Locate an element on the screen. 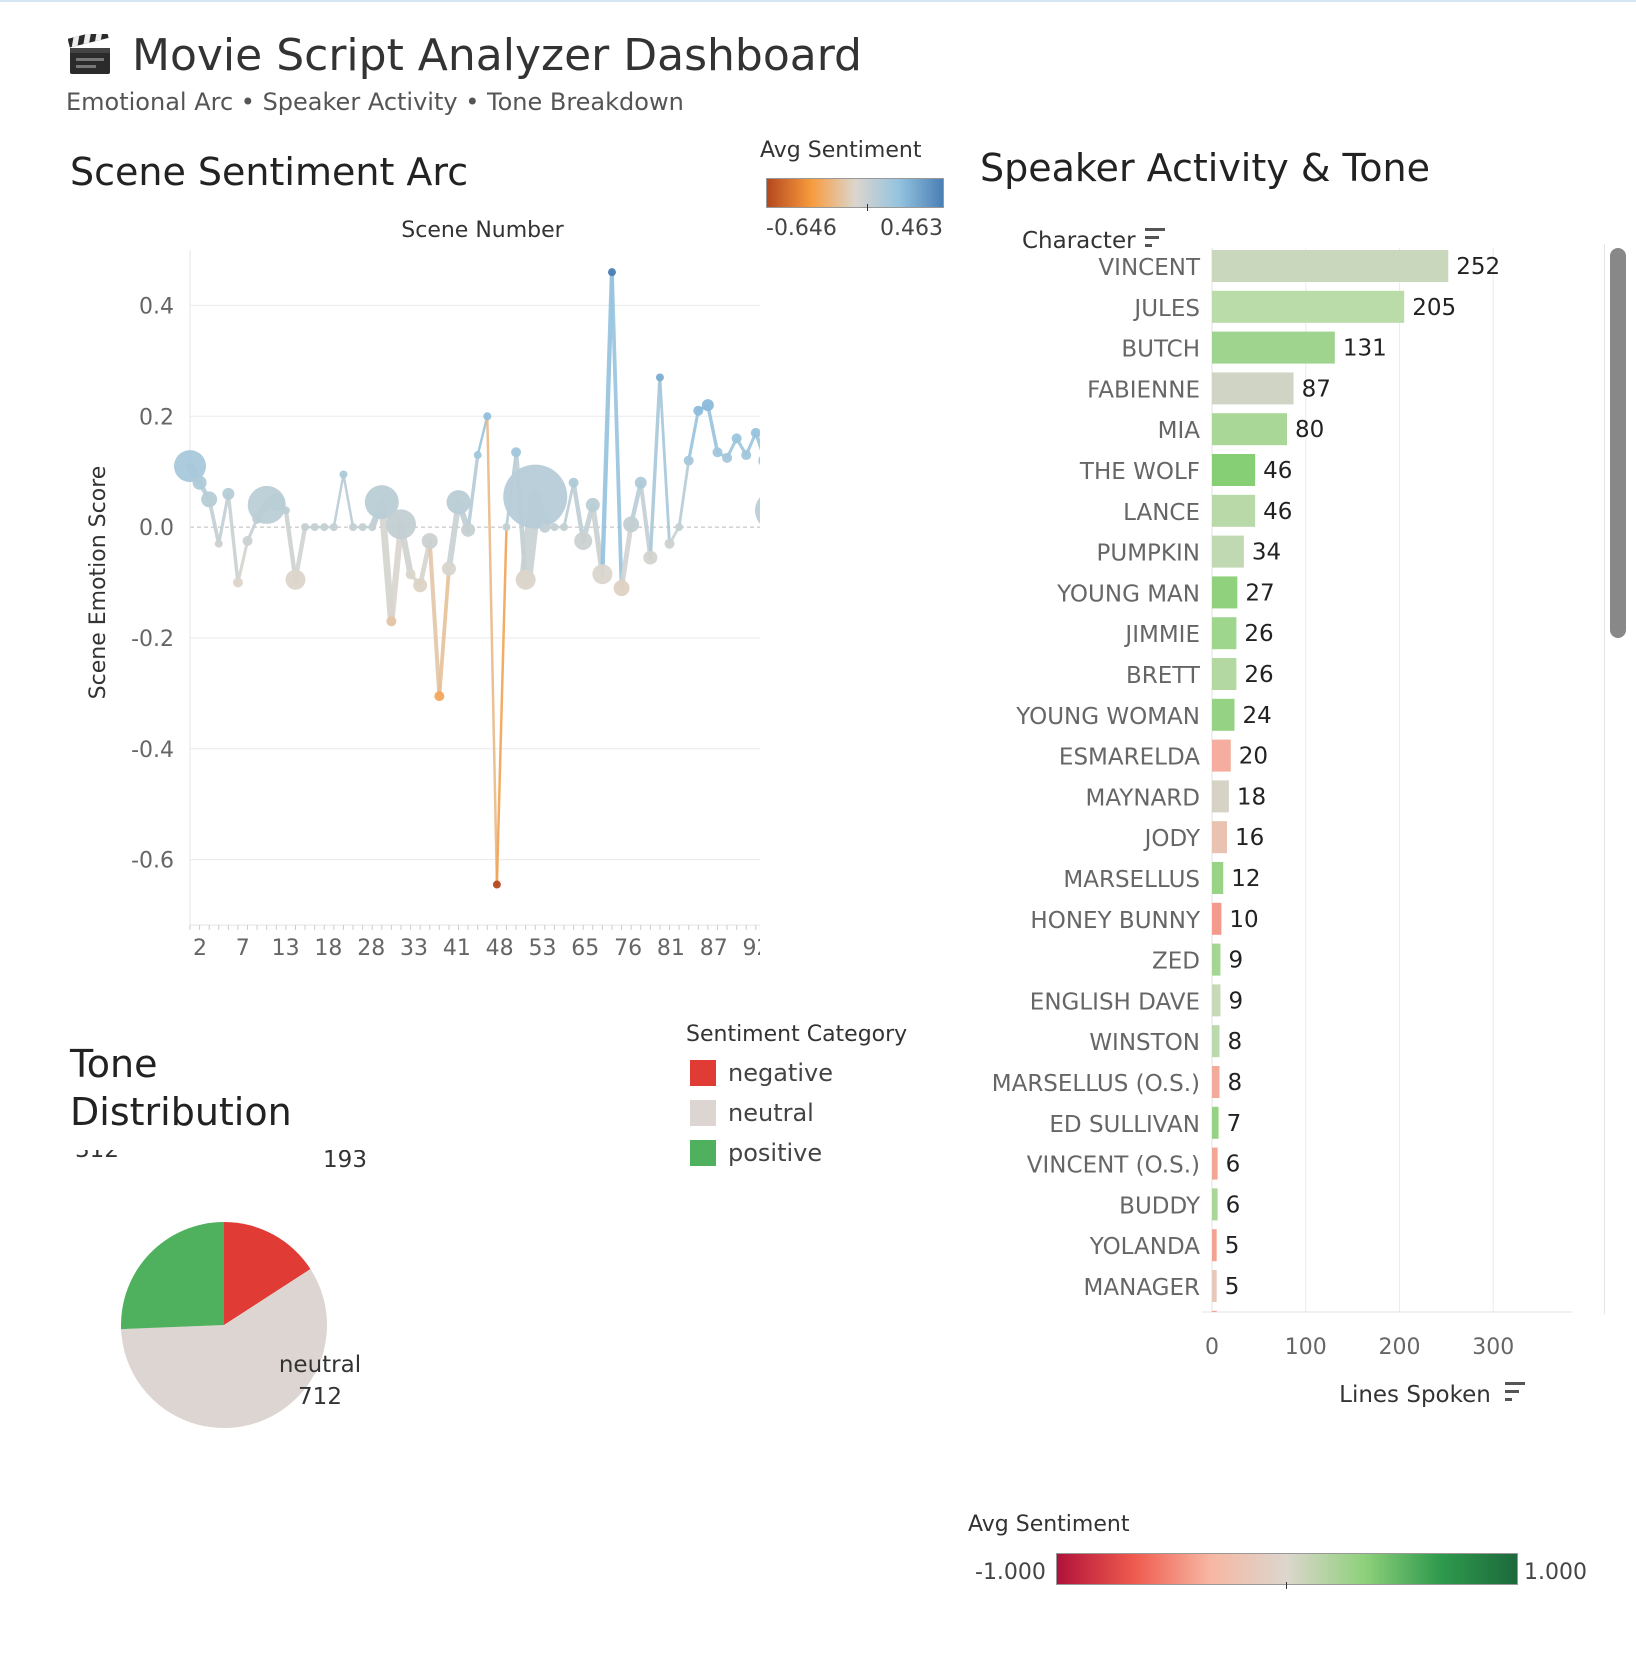 Image resolution: width=1636 pixels, height=1664 pixels. arc-x-tick-label: 33 is located at coordinates (414, 948).